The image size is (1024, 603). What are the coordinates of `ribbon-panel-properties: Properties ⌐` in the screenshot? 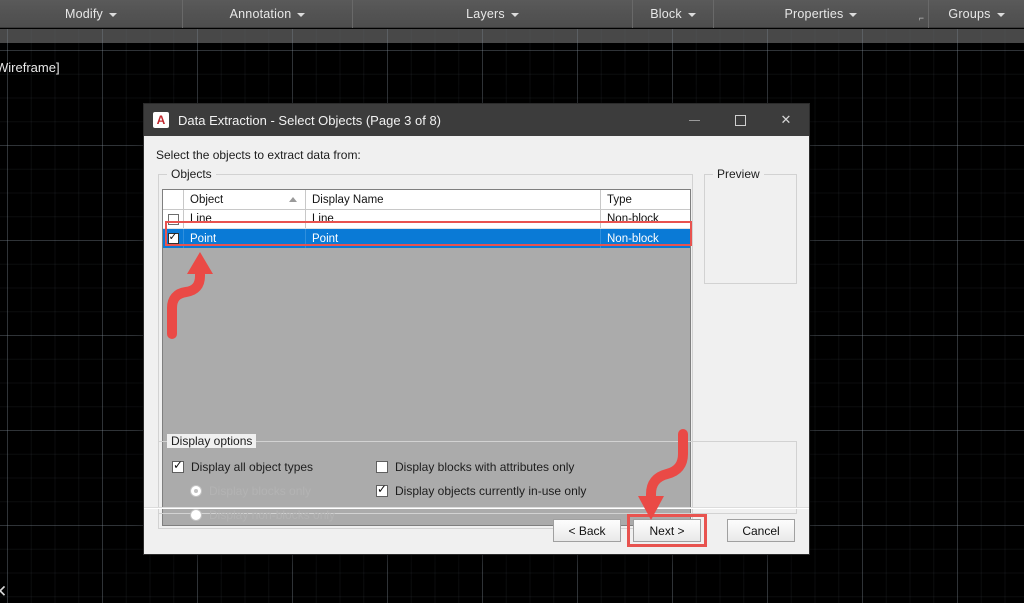 It's located at (821, 14).